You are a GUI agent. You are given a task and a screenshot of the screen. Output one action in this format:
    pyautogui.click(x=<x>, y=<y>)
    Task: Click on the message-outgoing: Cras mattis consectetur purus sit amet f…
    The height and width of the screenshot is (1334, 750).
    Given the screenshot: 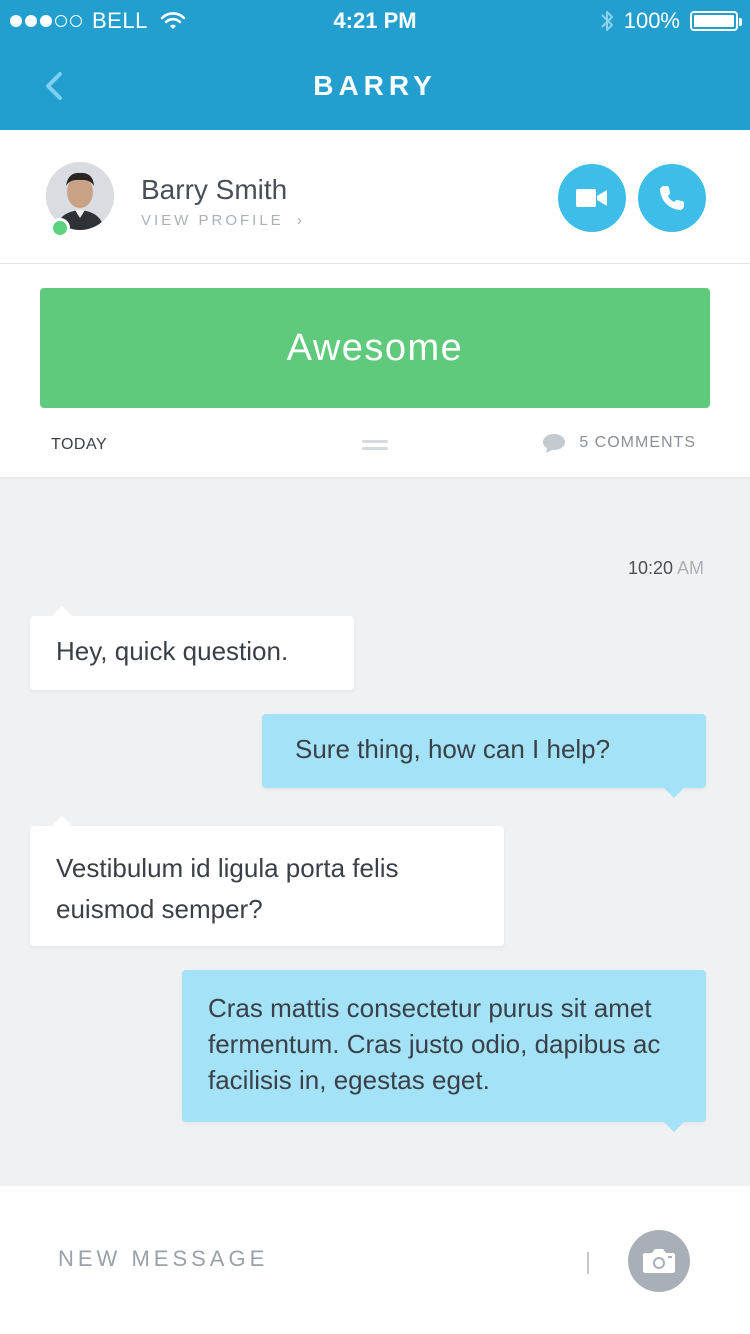 What is the action you would take?
    pyautogui.click(x=444, y=1051)
    